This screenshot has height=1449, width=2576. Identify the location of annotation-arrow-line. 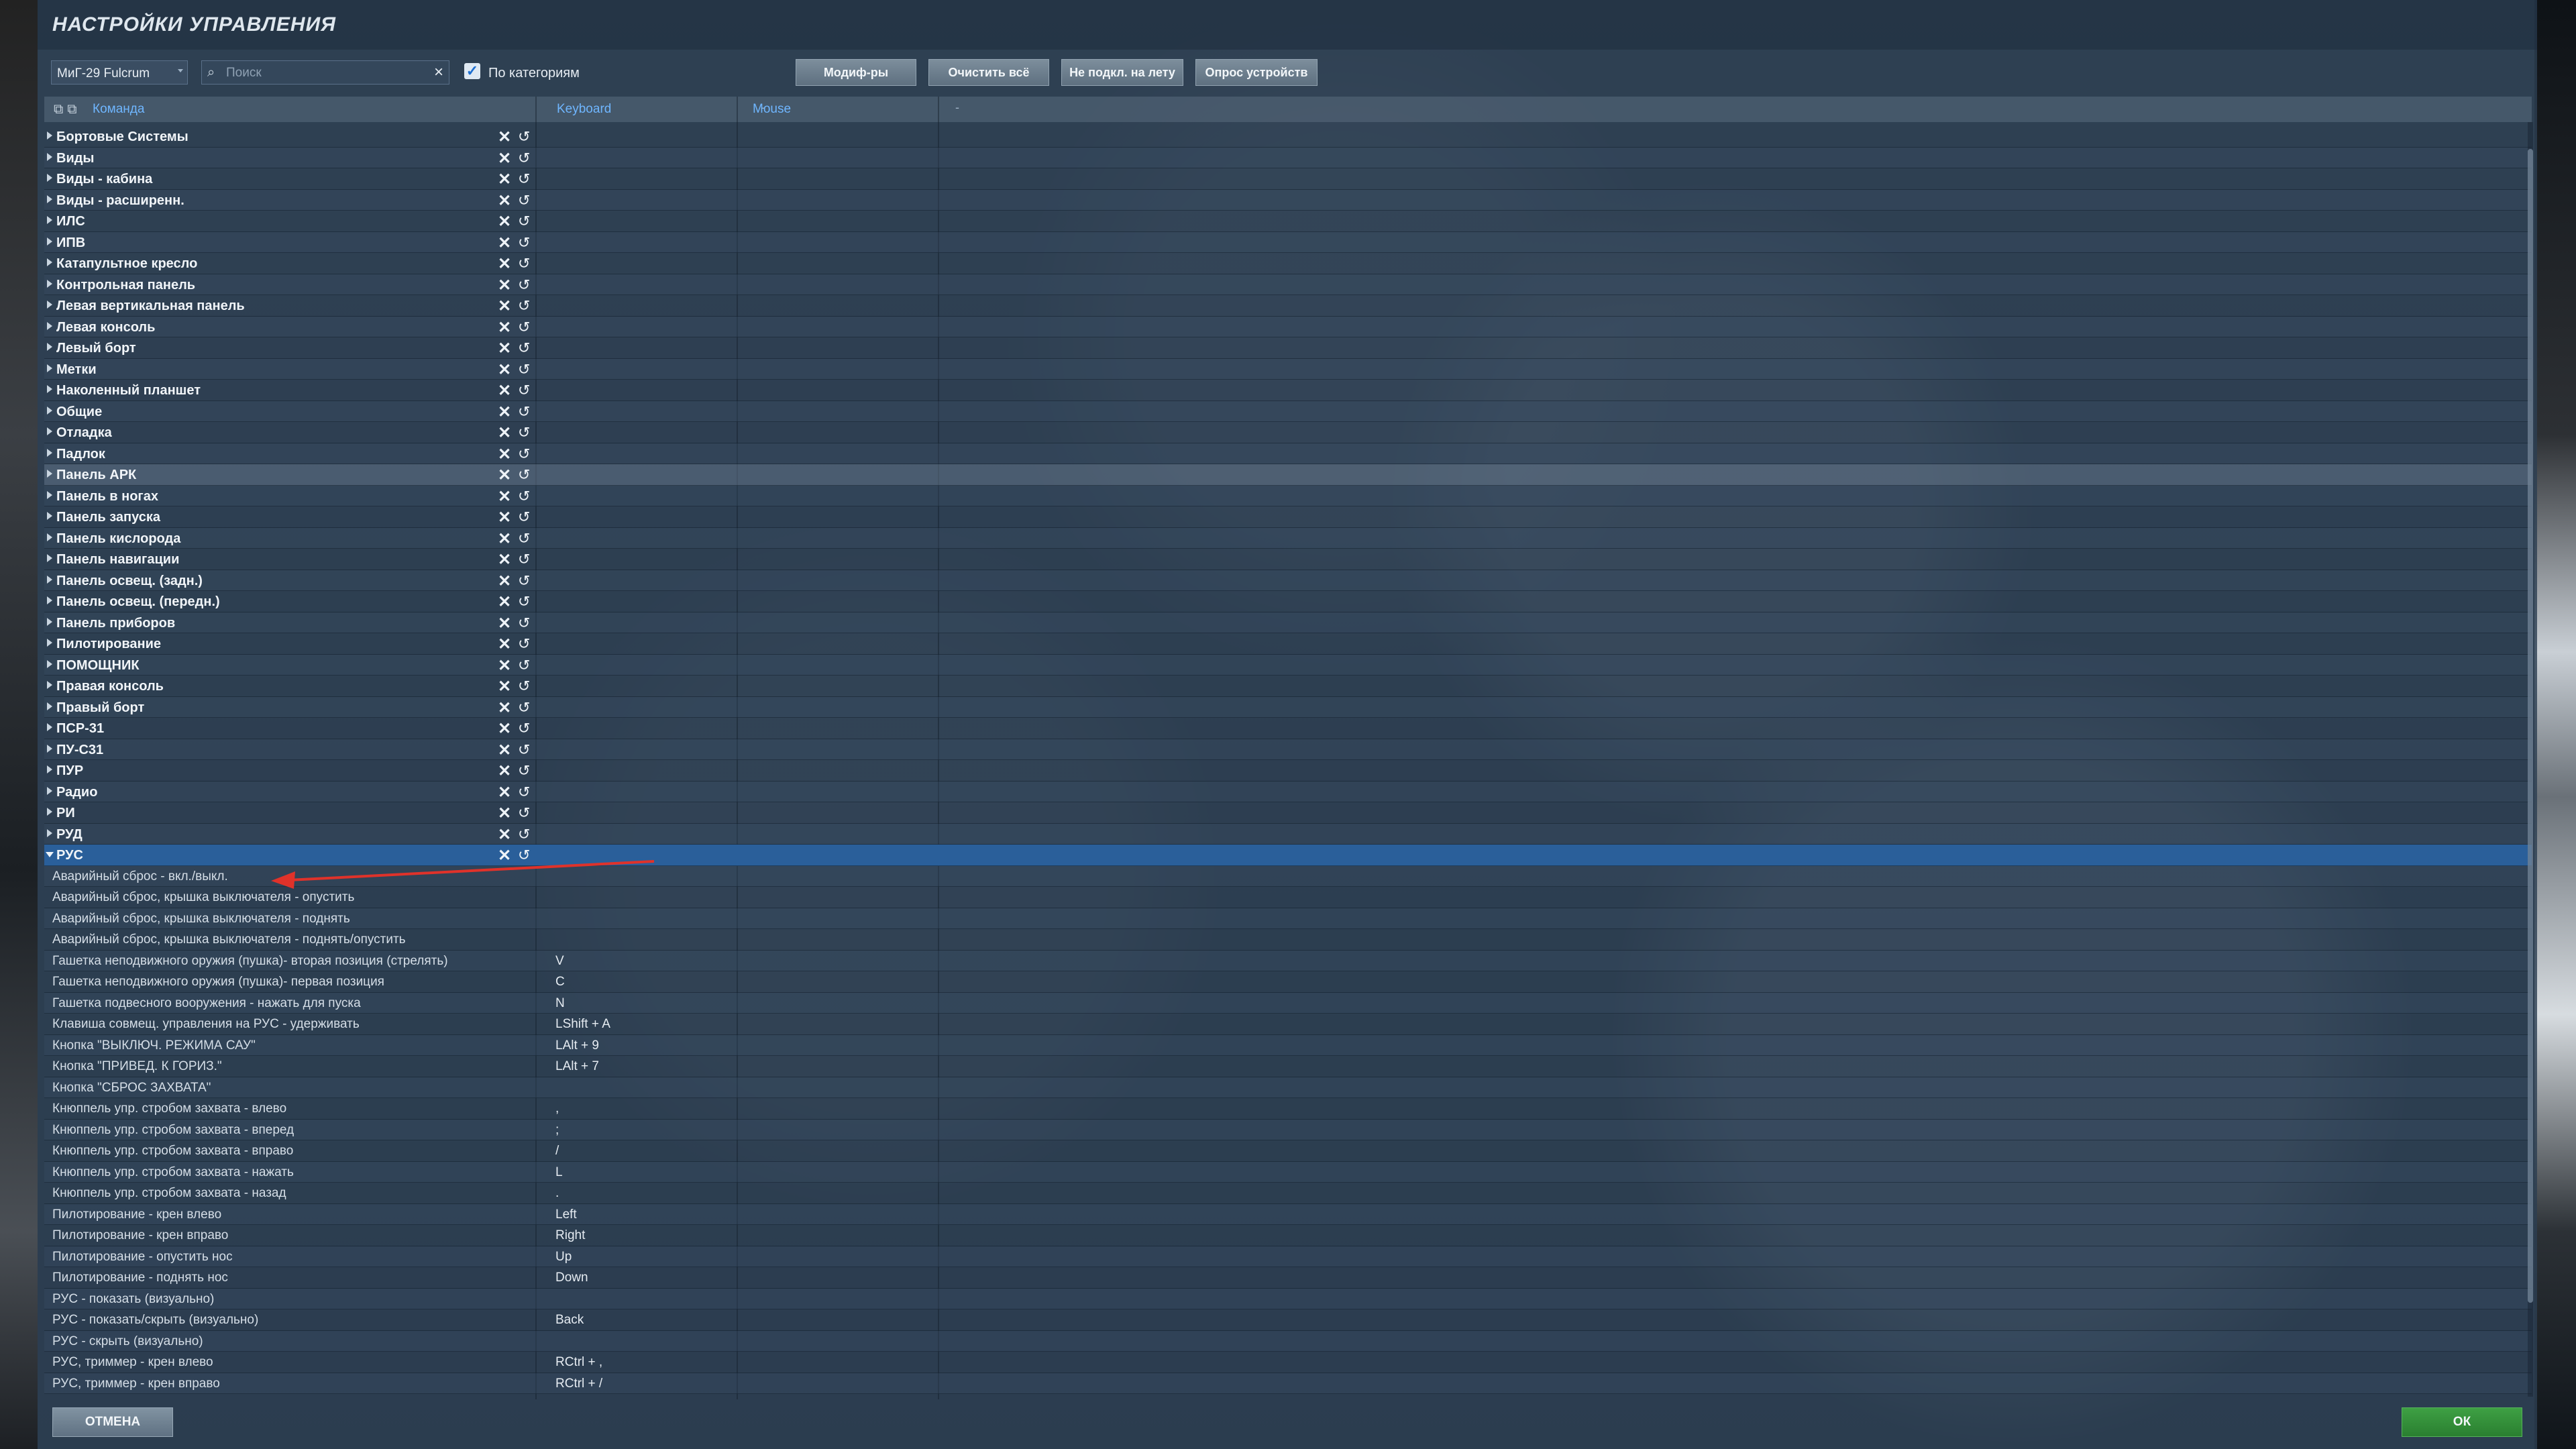
(471, 870).